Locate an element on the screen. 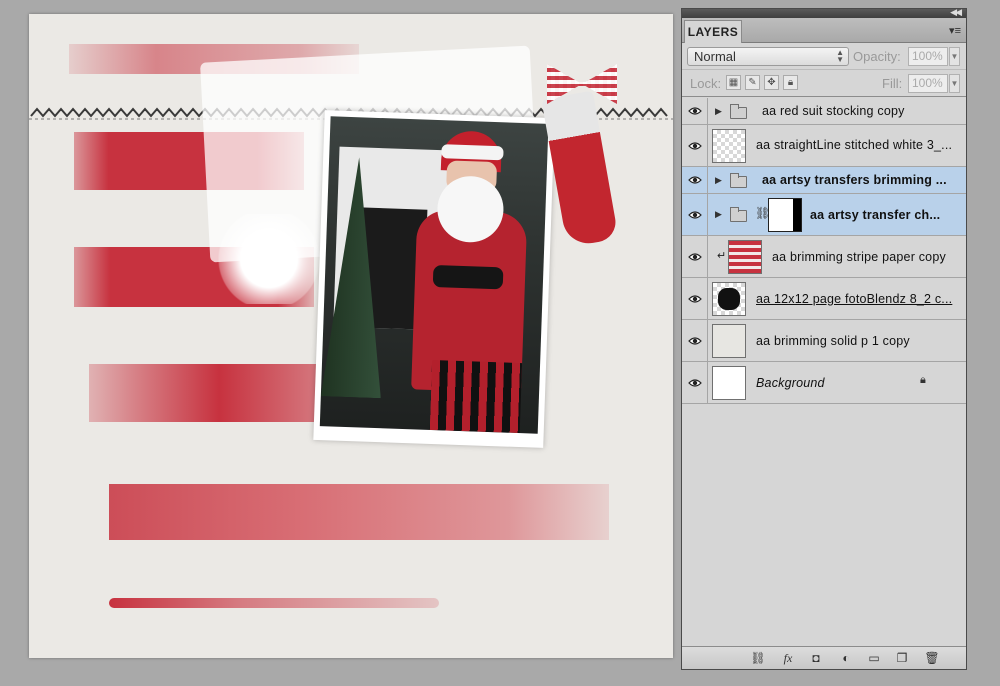 The height and width of the screenshot is (686, 1000). fill-dropdown-icon: ▼ is located at coordinates (954, 83).